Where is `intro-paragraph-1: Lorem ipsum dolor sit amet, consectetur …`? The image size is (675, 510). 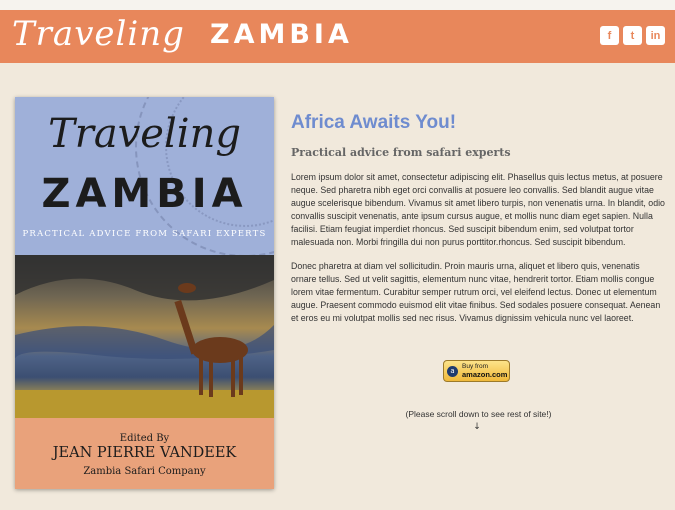
intro-paragraph-1: Lorem ipsum dolor sit amet, consectetur … is located at coordinates (478, 209).